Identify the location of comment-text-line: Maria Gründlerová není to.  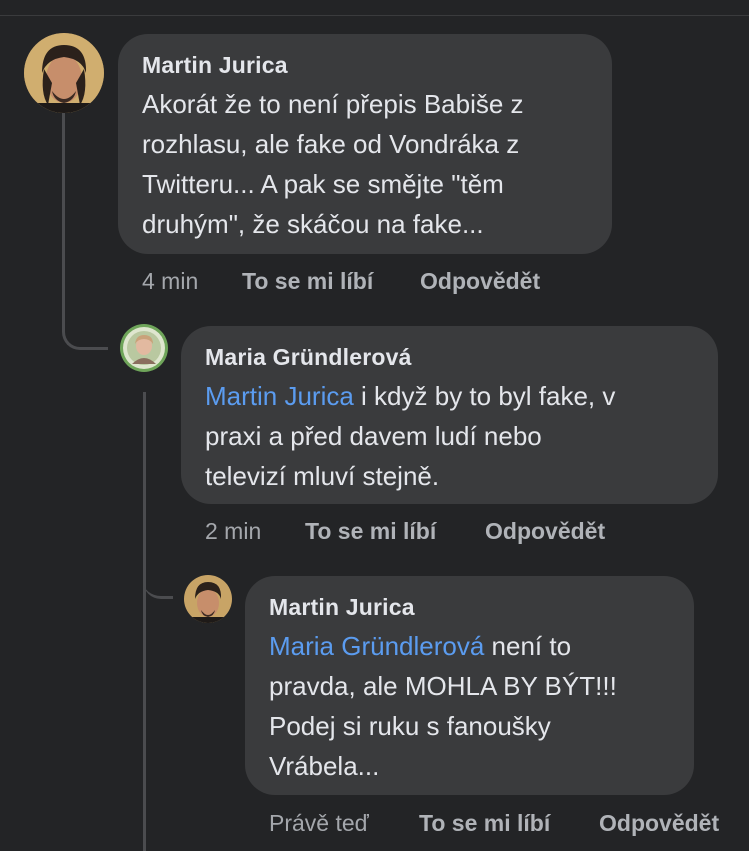
(443, 646).